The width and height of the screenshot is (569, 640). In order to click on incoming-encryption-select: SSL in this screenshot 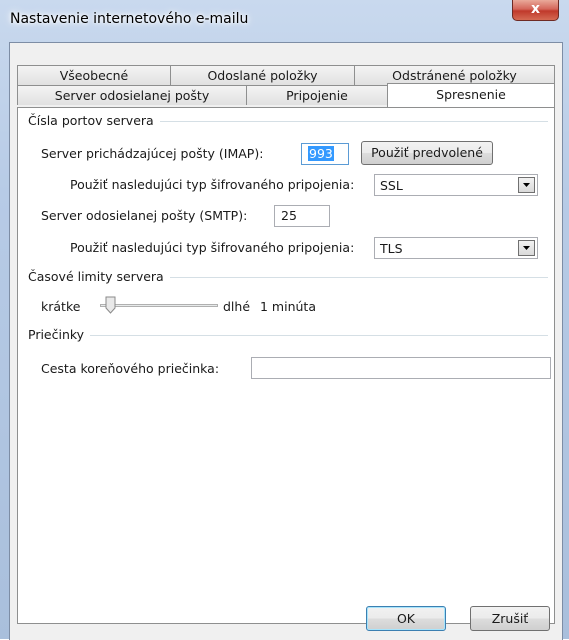, I will do `click(456, 185)`.